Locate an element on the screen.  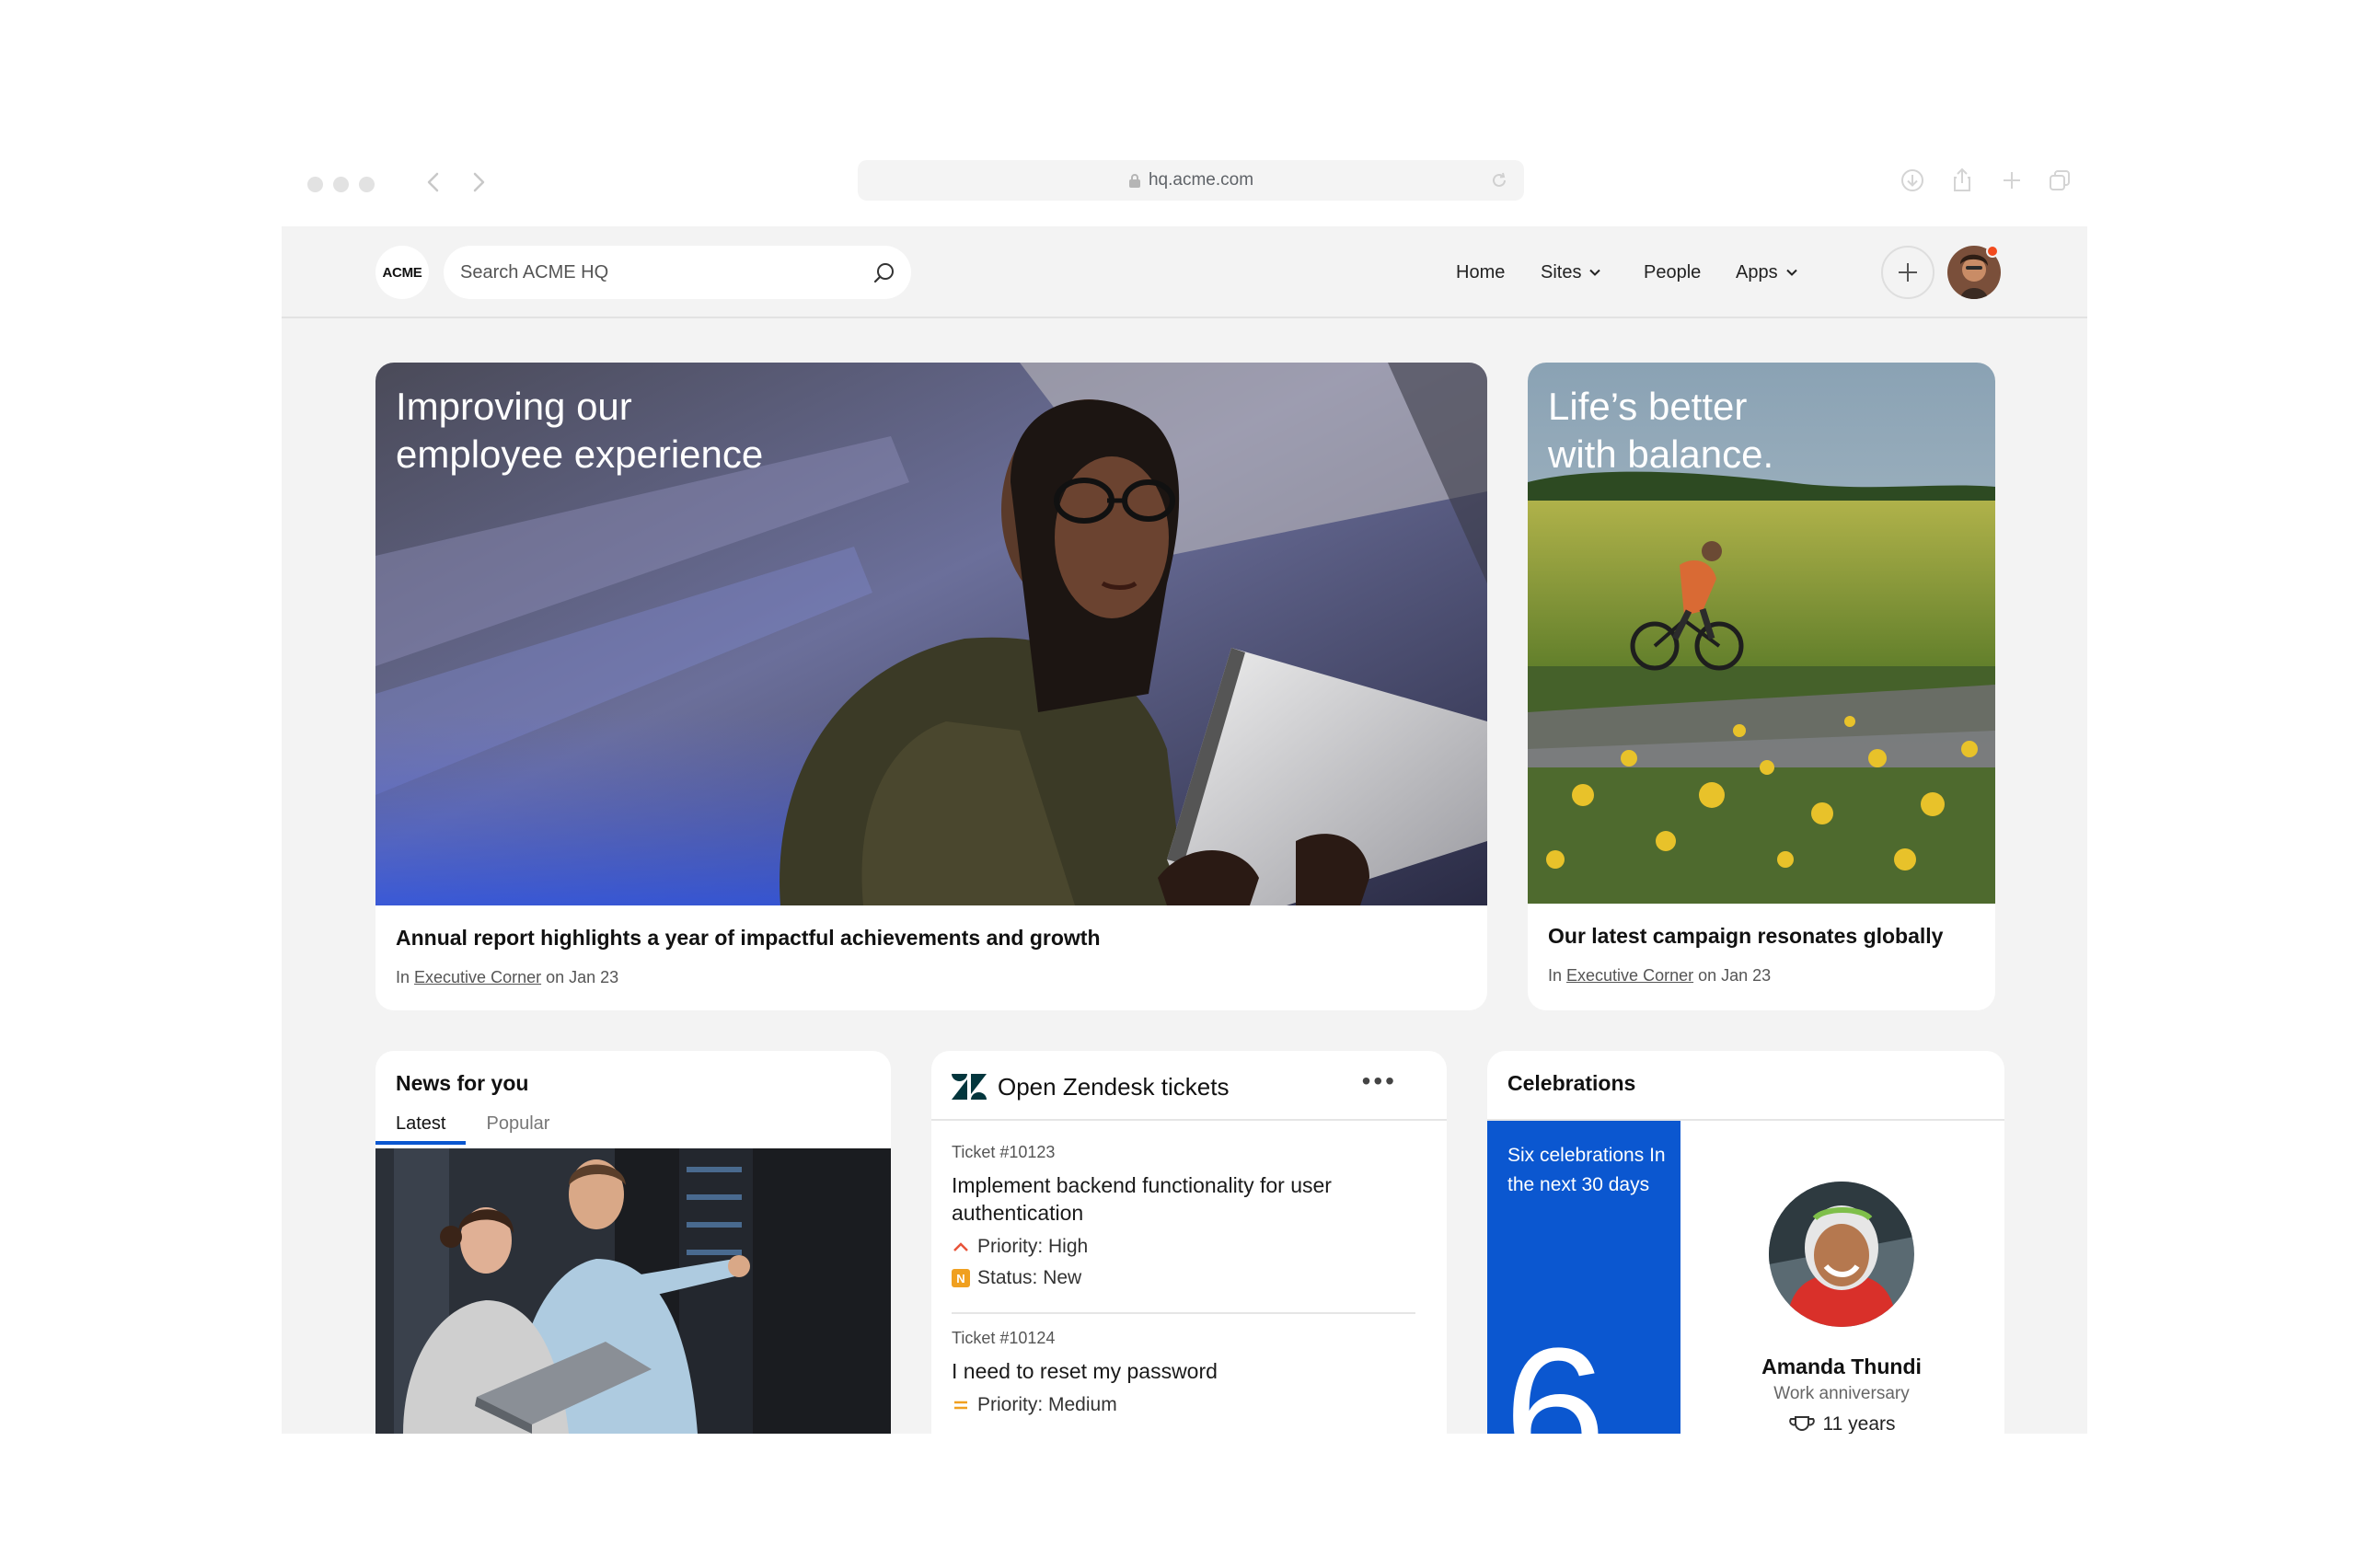
trophy-icon is located at coordinates (1801, 1423).